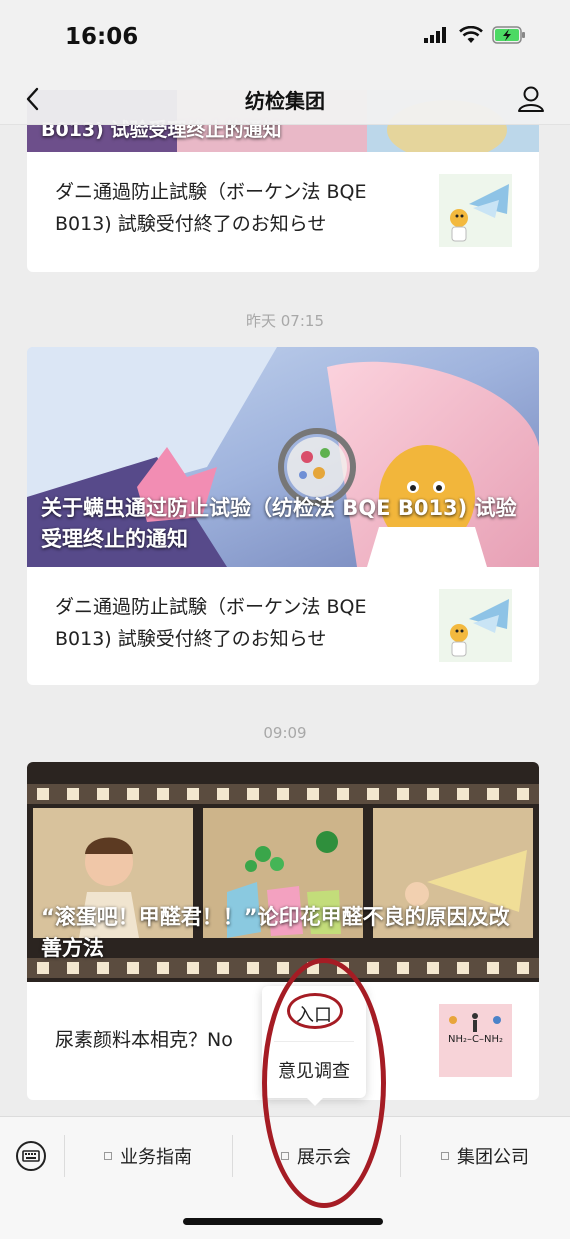 This screenshot has width=570, height=1239. What do you see at coordinates (283, 1221) in the screenshot?
I see `home-indicator` at bounding box center [283, 1221].